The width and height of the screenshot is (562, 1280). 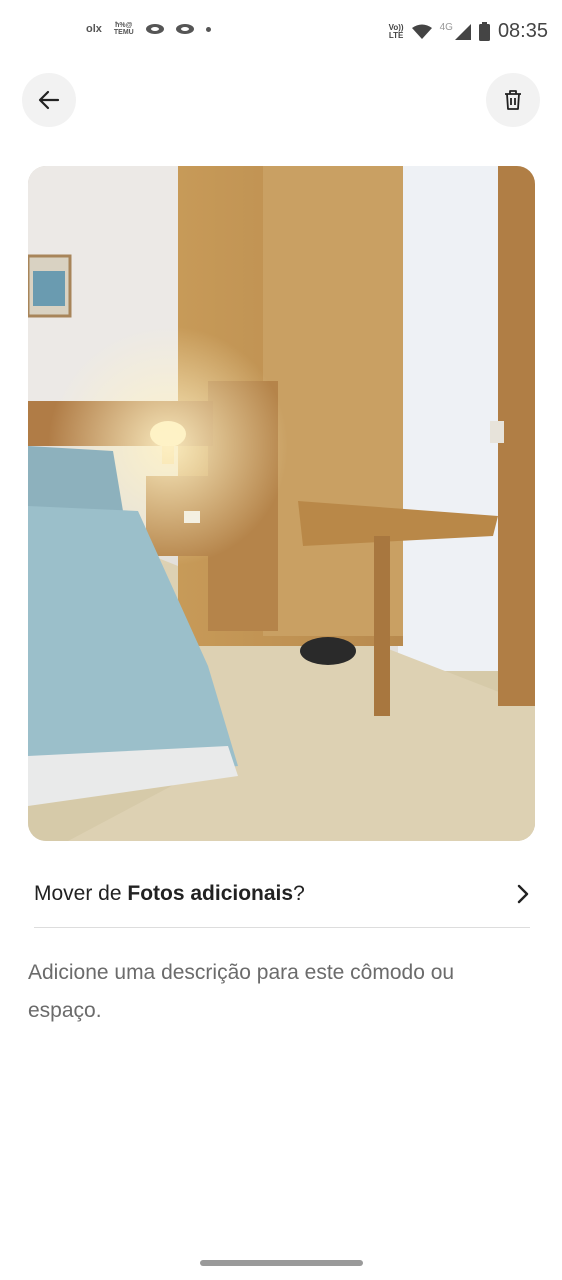 I want to click on battery-icon, so click(x=484, y=31).